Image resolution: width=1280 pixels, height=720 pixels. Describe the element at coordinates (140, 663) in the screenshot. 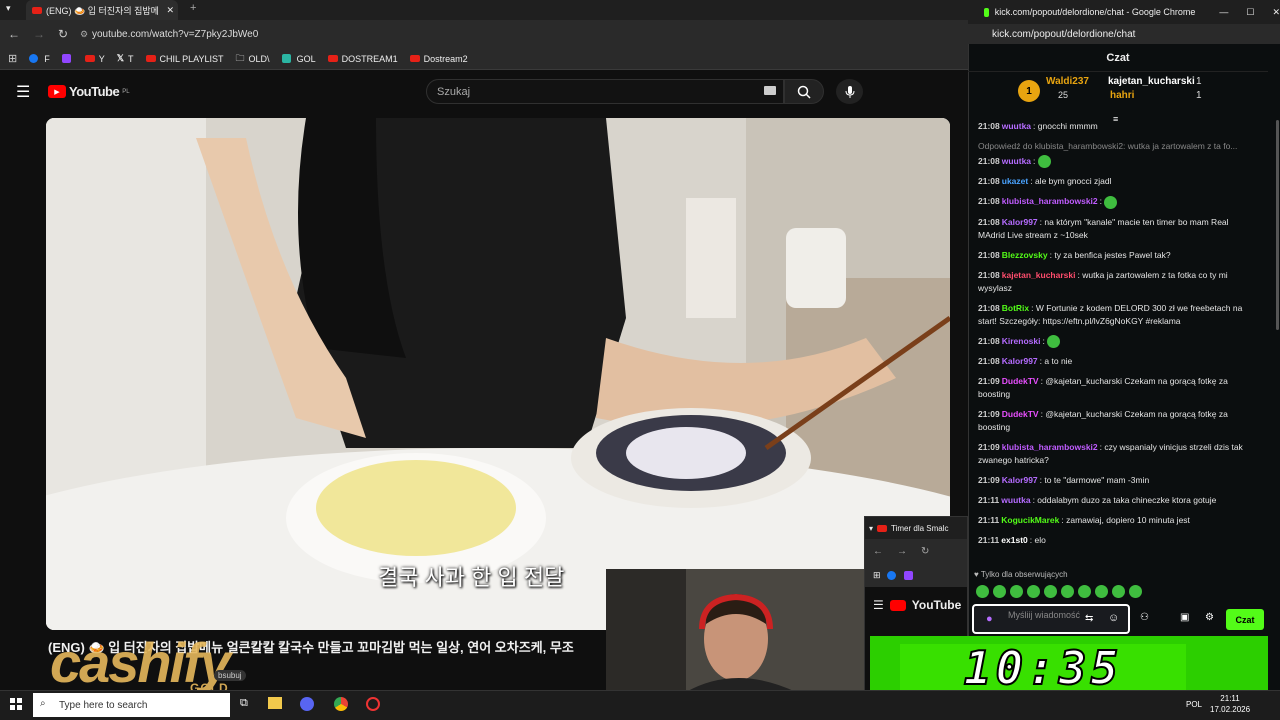

I see `cashify-logo: cashify GOLD` at that location.